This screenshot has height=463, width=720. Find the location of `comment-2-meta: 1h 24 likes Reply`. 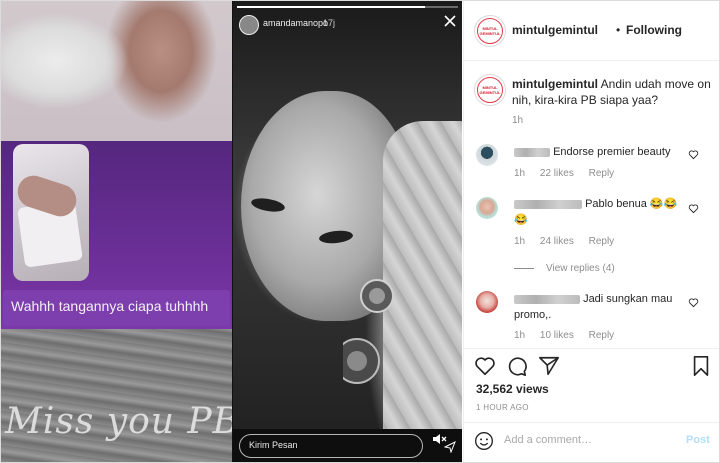

comment-2-meta: 1h 24 likes Reply is located at coordinates (564, 241).